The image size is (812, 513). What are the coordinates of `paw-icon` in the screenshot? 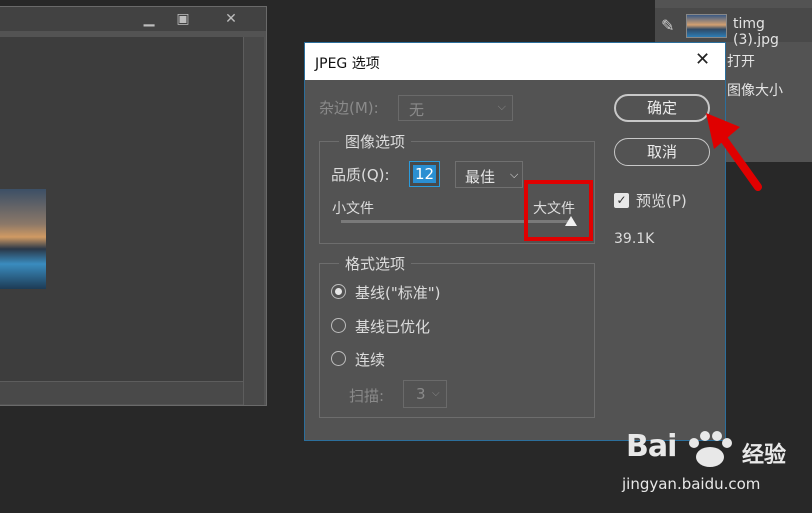 It's located at (710, 449).